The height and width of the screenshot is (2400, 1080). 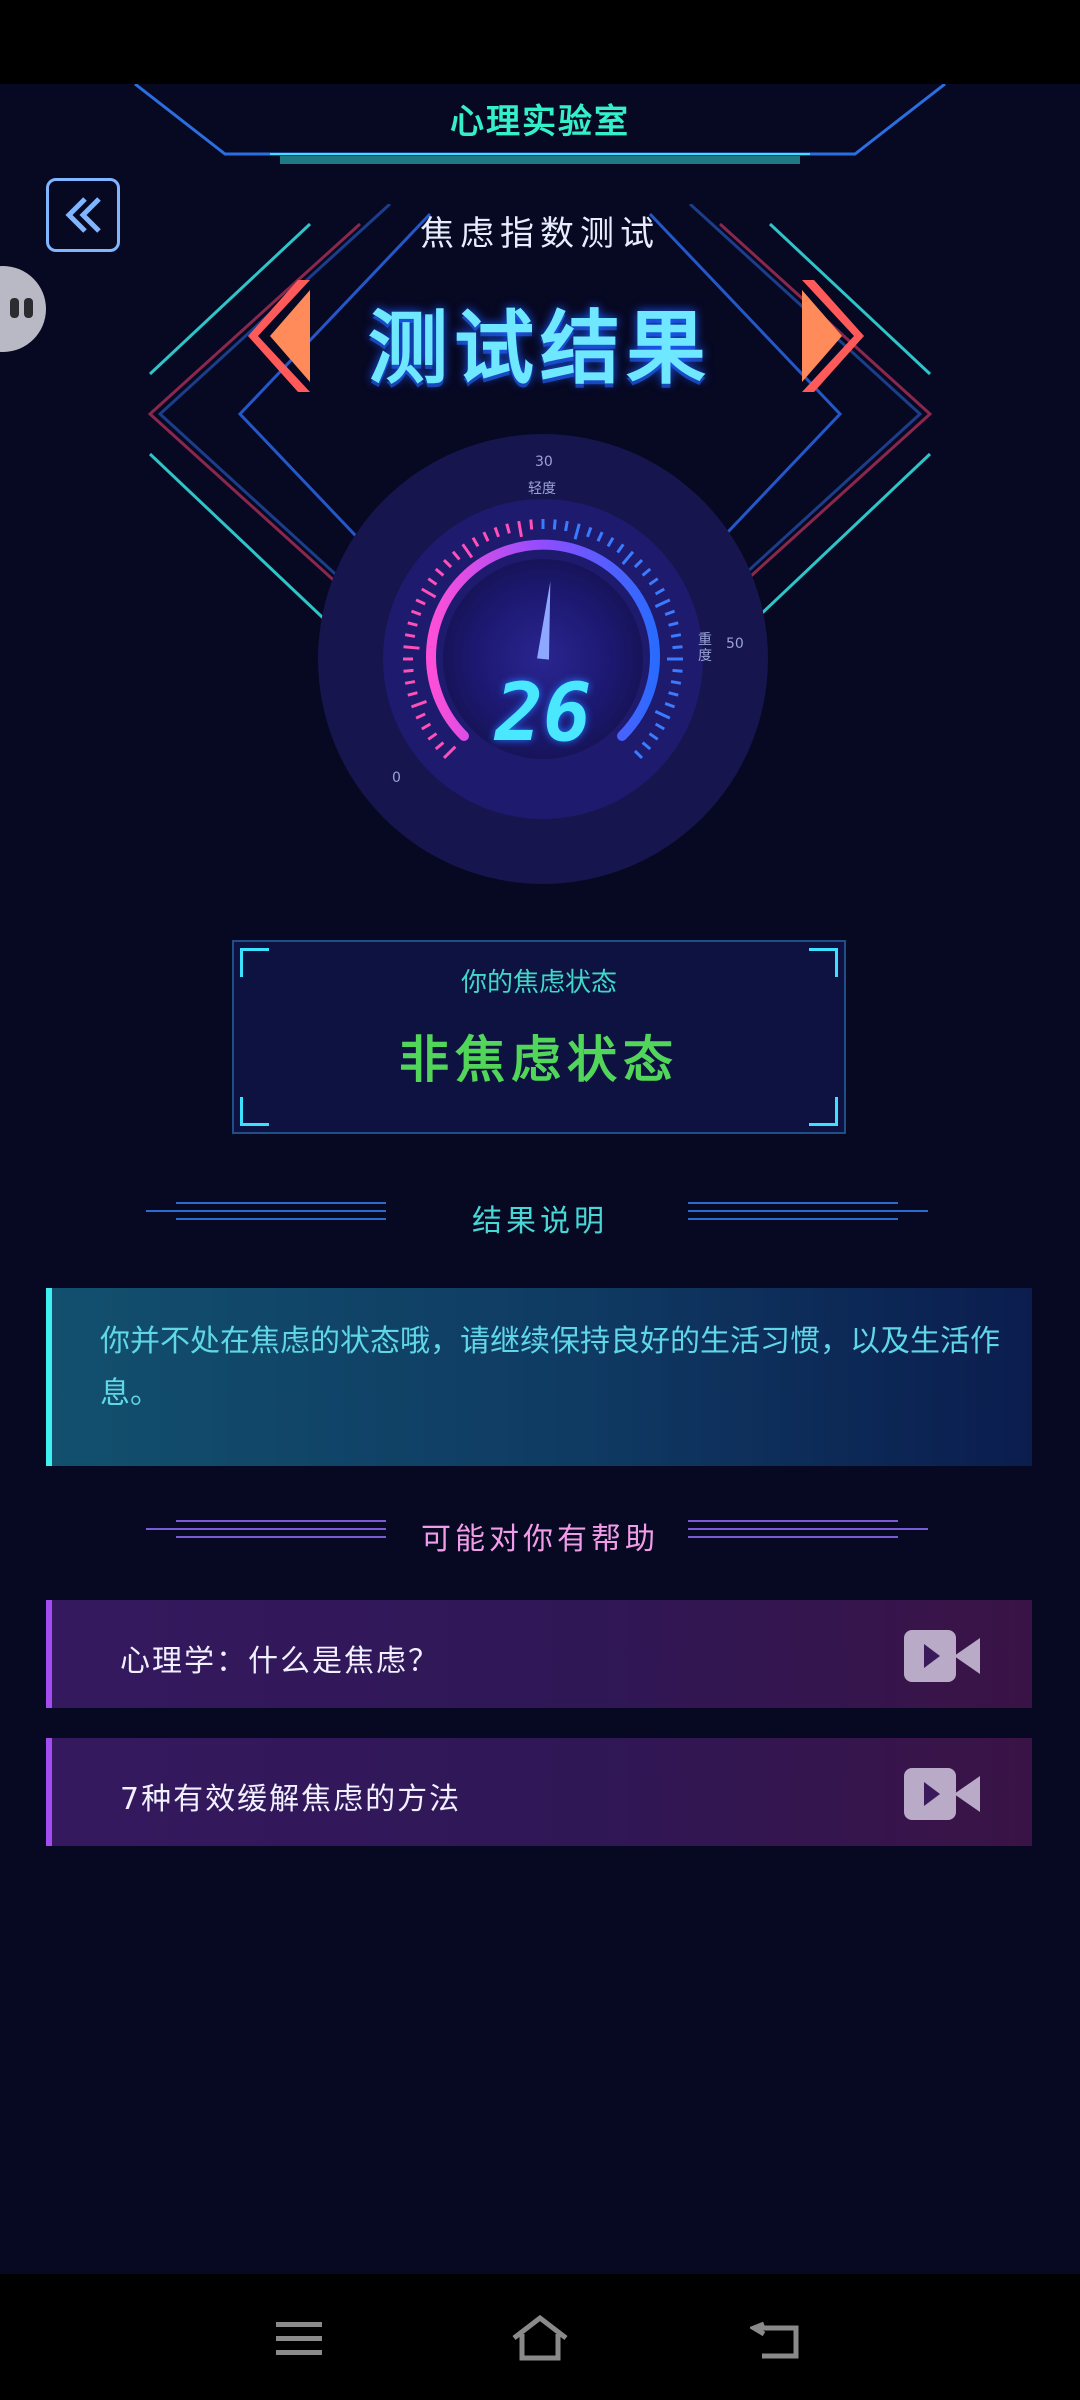 I want to click on help-item-label: 7种有效缓解焦虑的方法, so click(x=291, y=1799).